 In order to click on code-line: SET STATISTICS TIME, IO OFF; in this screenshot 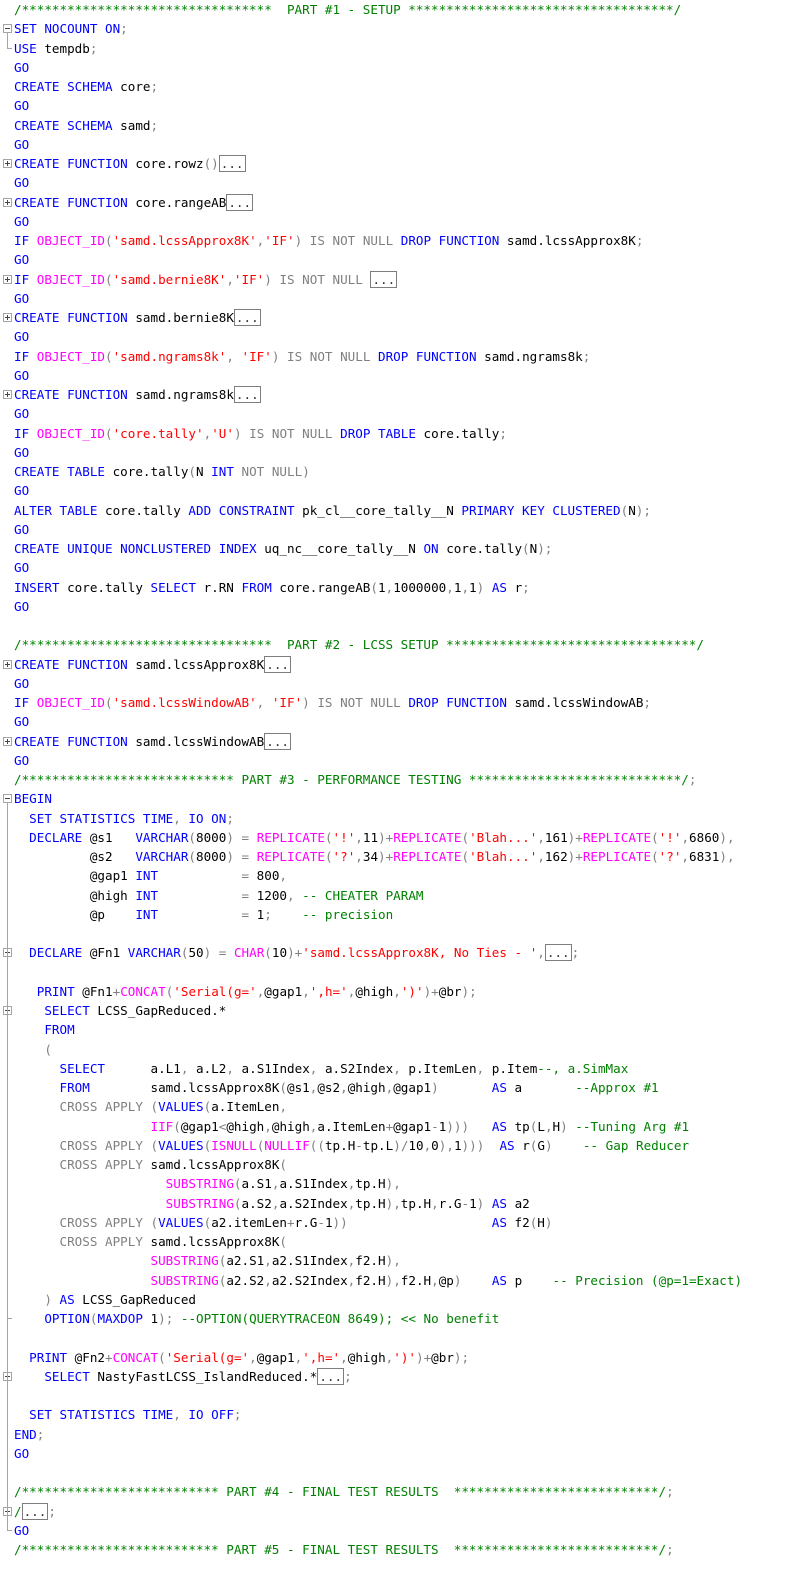, I will do `click(401, 1414)`.